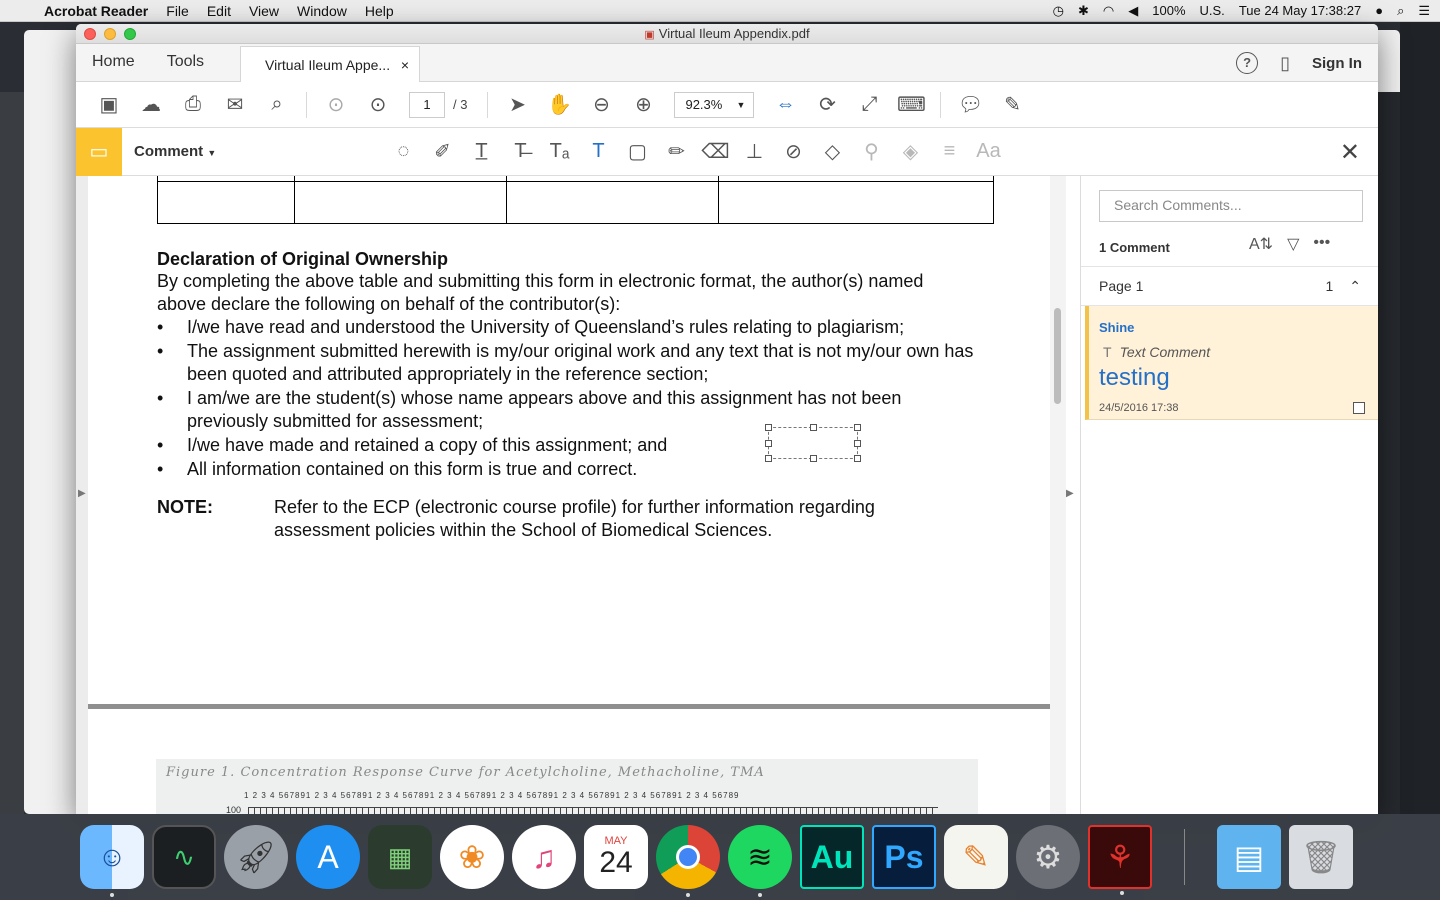 This screenshot has height=900, width=1440. I want to click on trash-icon: 🗑︎, so click(1321, 857).